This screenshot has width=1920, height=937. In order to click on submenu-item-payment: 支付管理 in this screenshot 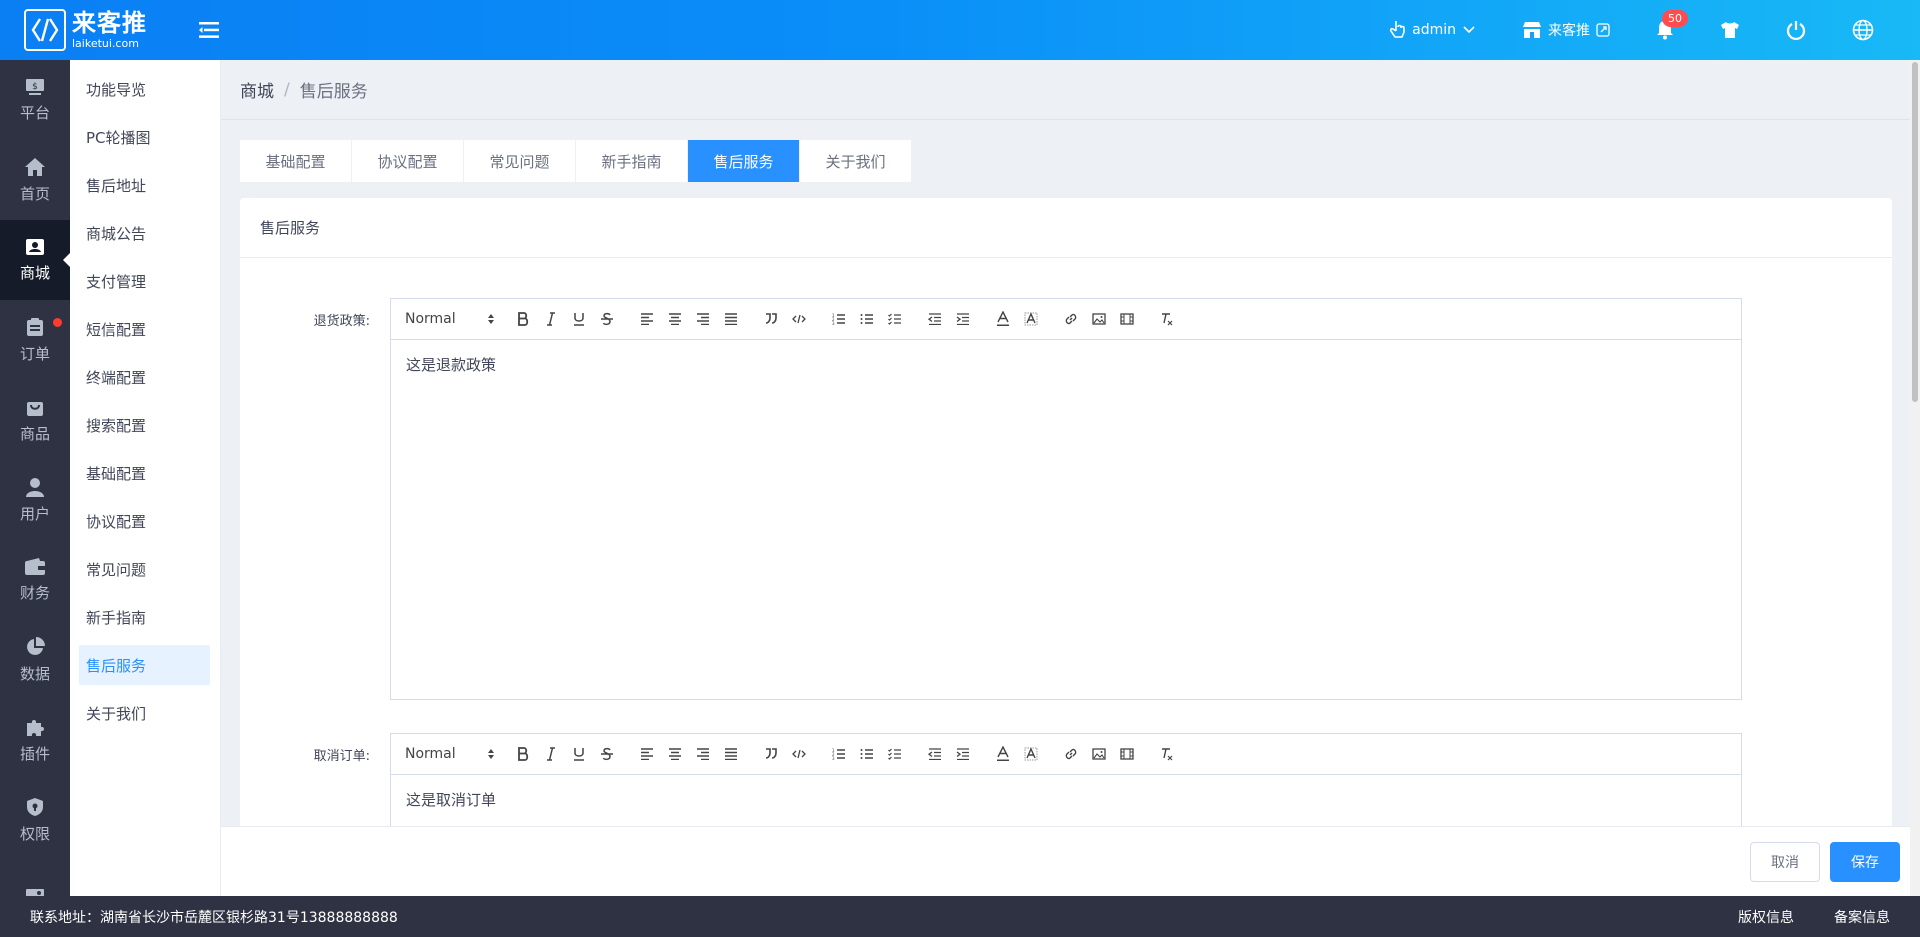, I will do `click(144, 281)`.